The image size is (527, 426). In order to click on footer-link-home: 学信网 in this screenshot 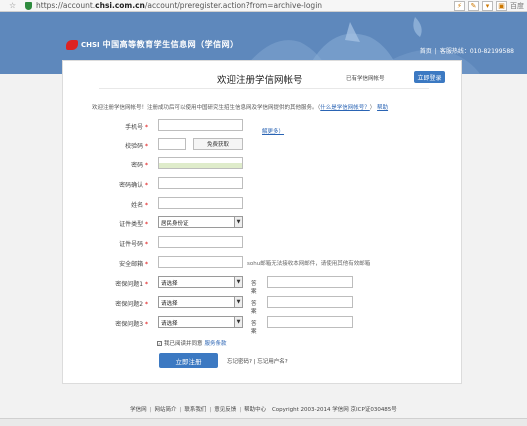, I will do `click(138, 410)`.